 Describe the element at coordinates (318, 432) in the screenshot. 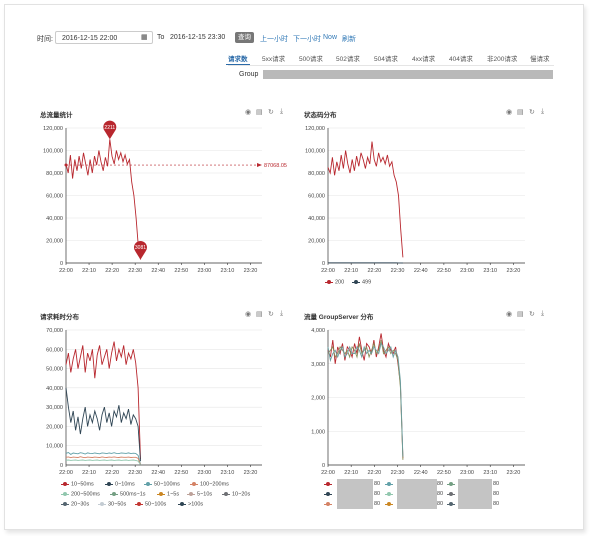

I see `y-tick-label: 1,000` at that location.